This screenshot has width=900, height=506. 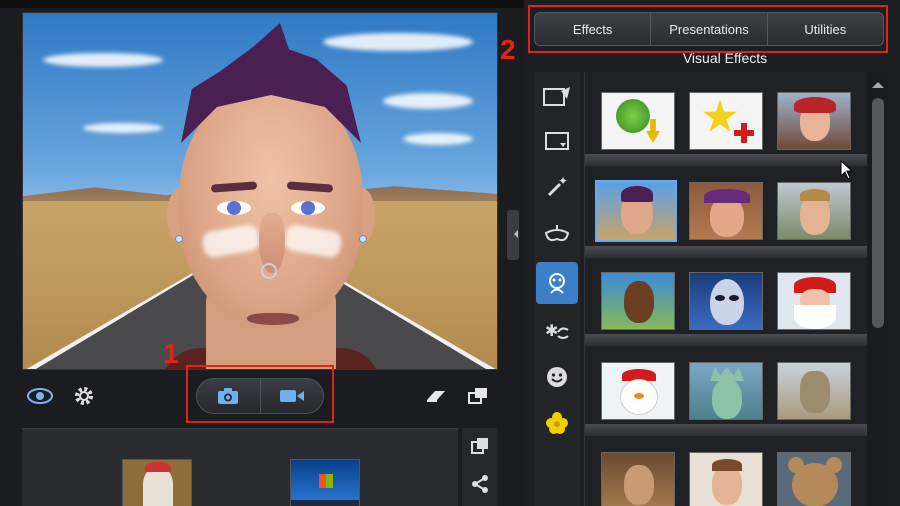 What do you see at coordinates (636, 211) in the screenshot?
I see `effect-thumbnail-selected` at bounding box center [636, 211].